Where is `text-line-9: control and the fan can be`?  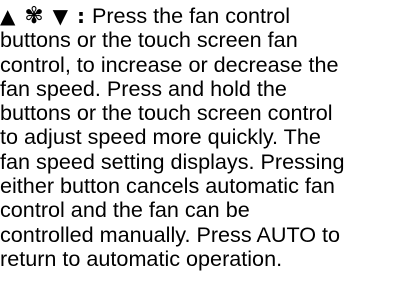 text-line-9: control and the fan can be is located at coordinates (125, 210).